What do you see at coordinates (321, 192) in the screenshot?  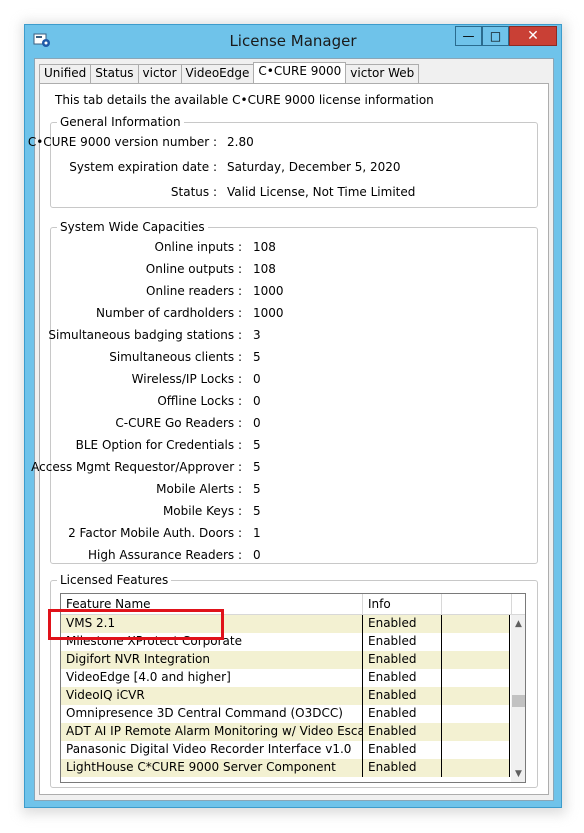 I see `status-value: Valid License, Not Time Limited` at bounding box center [321, 192].